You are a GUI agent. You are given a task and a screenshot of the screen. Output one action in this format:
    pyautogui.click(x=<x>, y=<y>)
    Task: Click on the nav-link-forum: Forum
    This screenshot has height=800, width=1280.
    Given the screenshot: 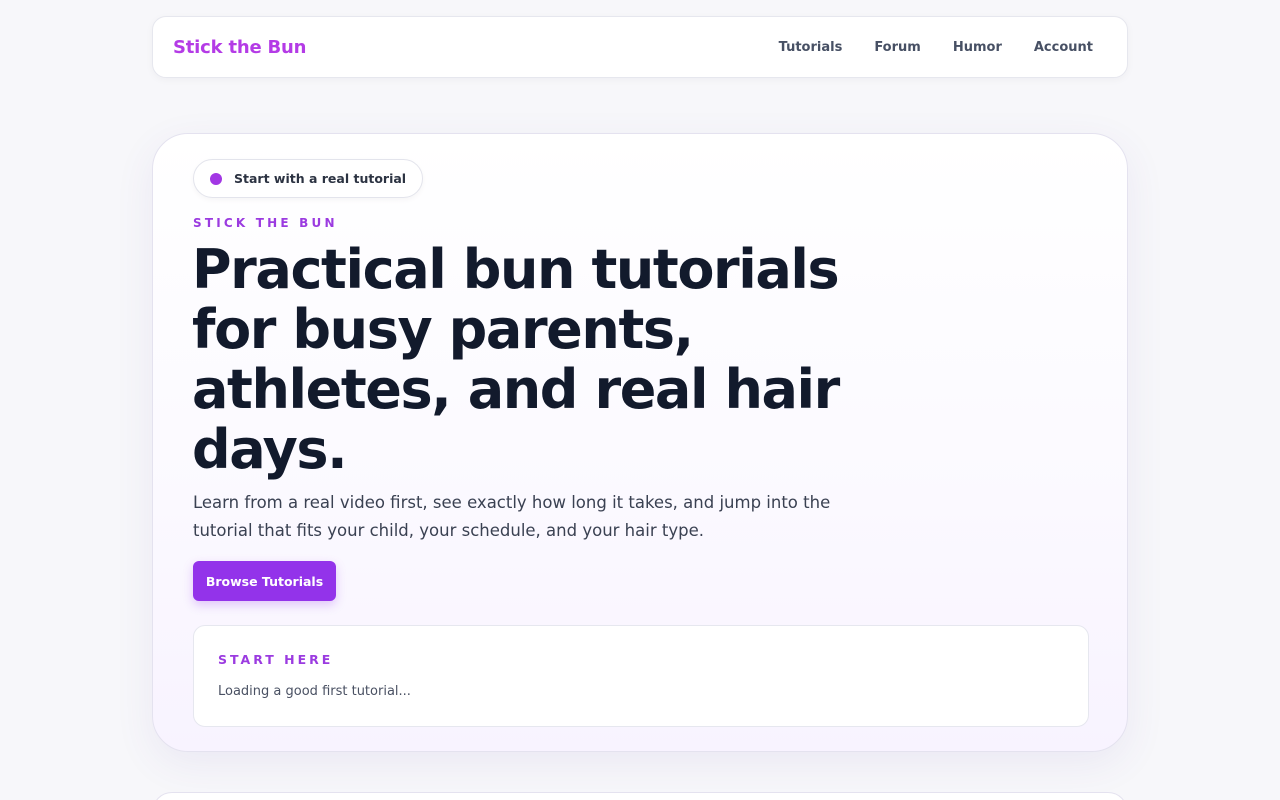 What is the action you would take?
    pyautogui.click(x=897, y=47)
    